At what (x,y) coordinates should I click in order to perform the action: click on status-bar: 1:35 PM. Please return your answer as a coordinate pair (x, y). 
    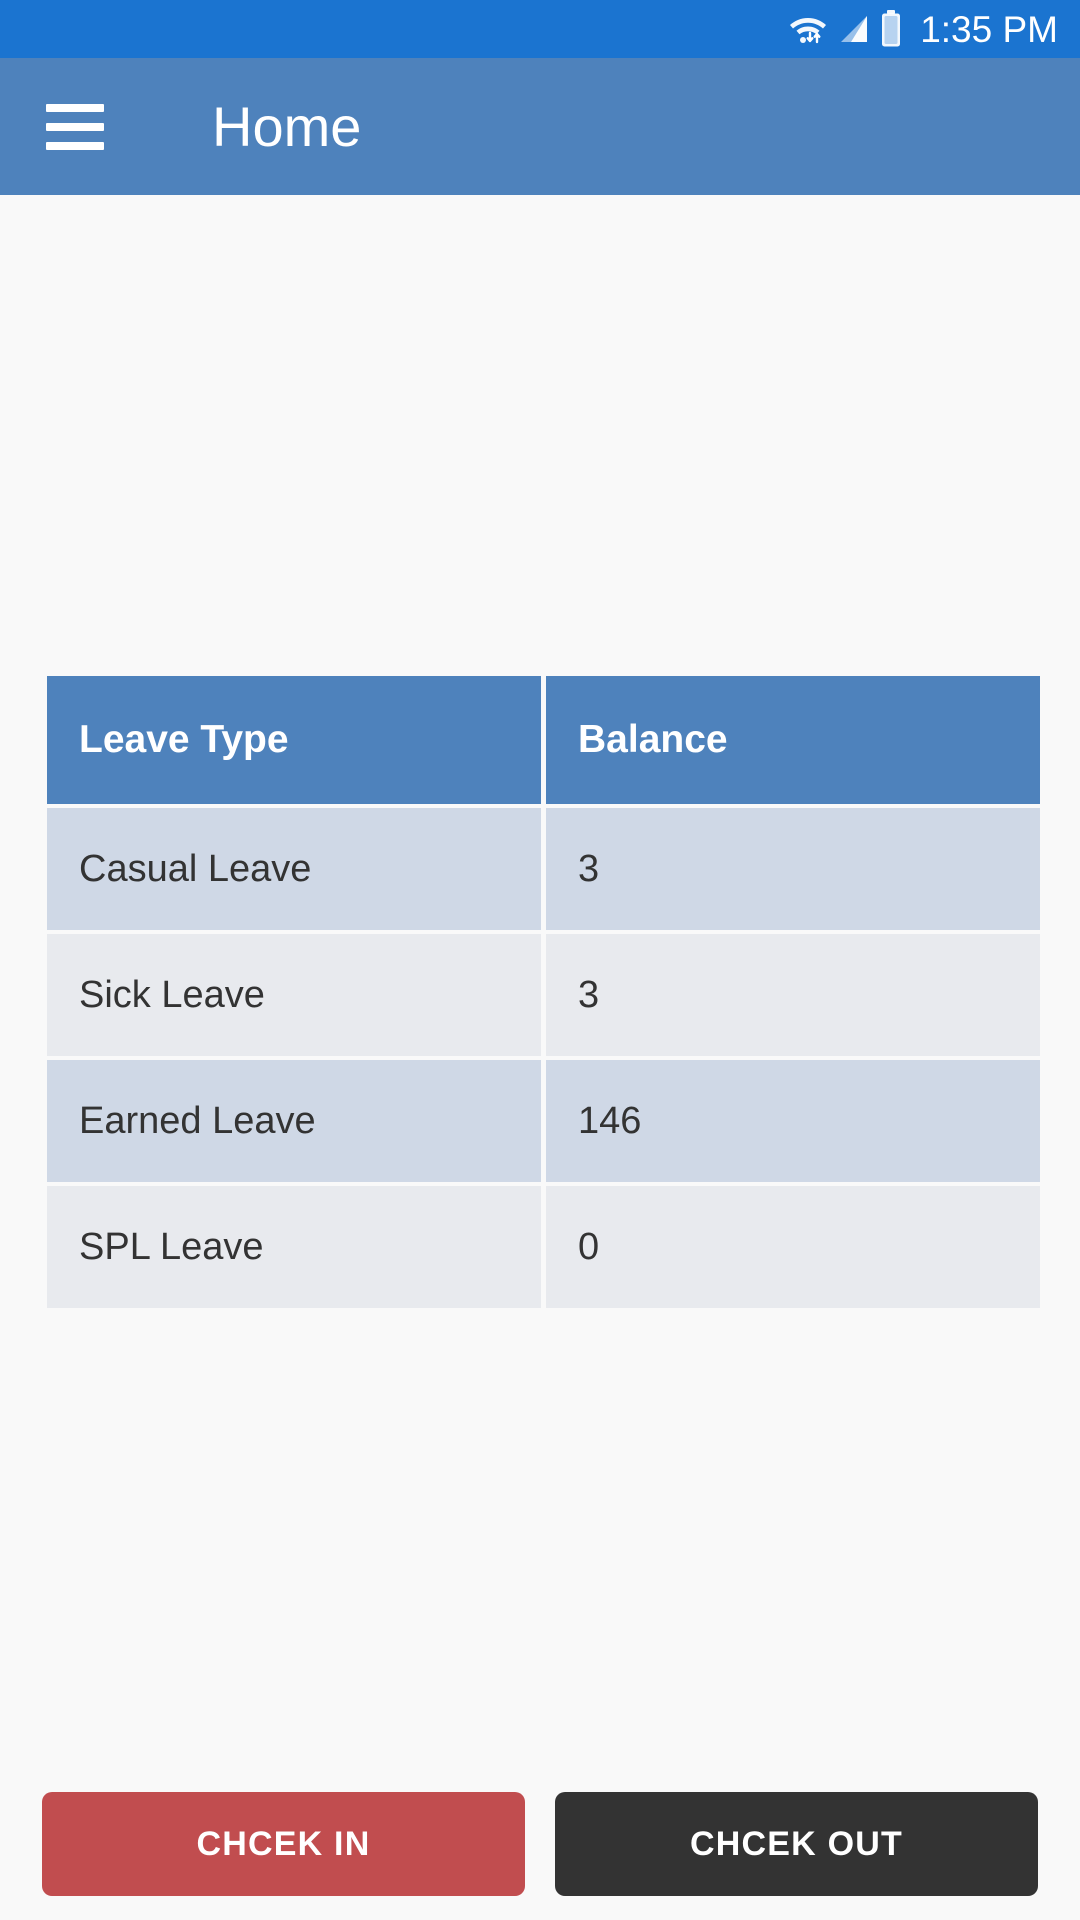
    Looking at the image, I should click on (540, 29).